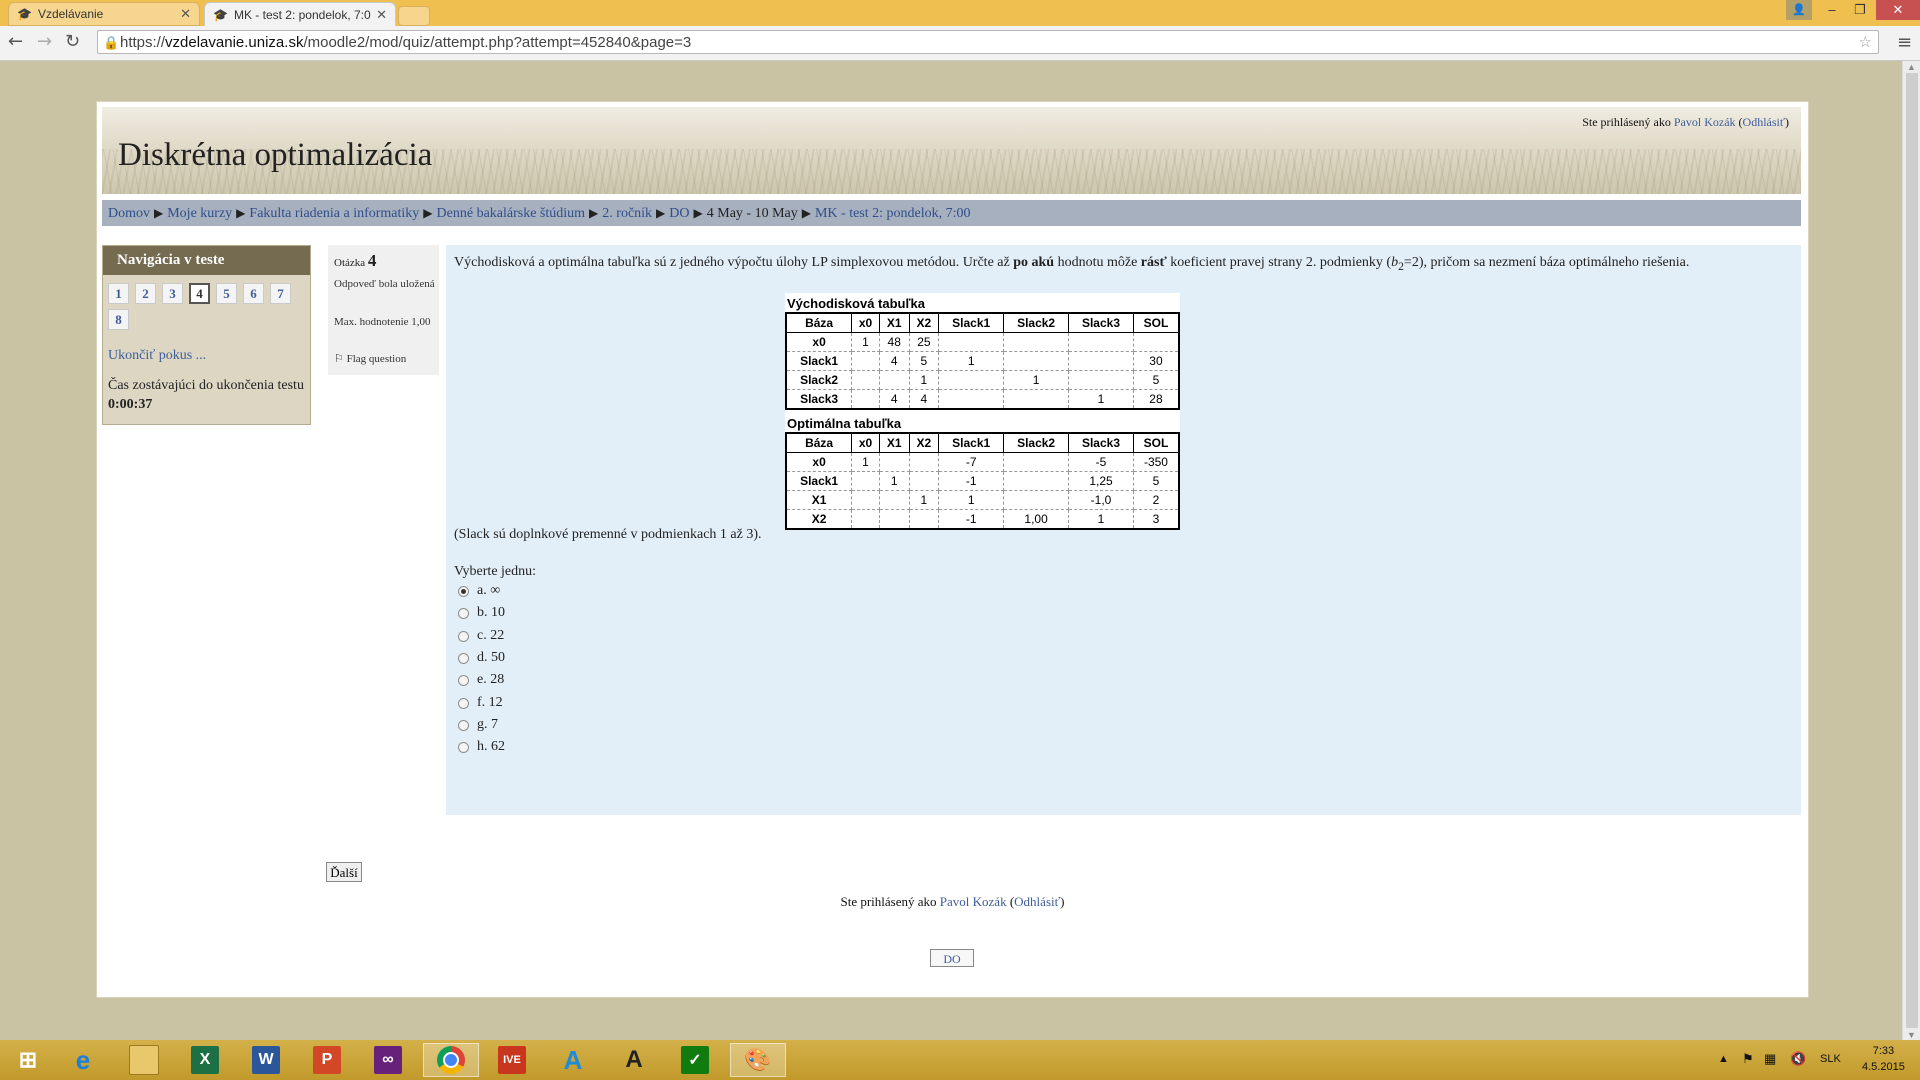 The height and width of the screenshot is (1080, 1920). What do you see at coordinates (481, 636) in the screenshot?
I see `answer-option-c: c. 22` at bounding box center [481, 636].